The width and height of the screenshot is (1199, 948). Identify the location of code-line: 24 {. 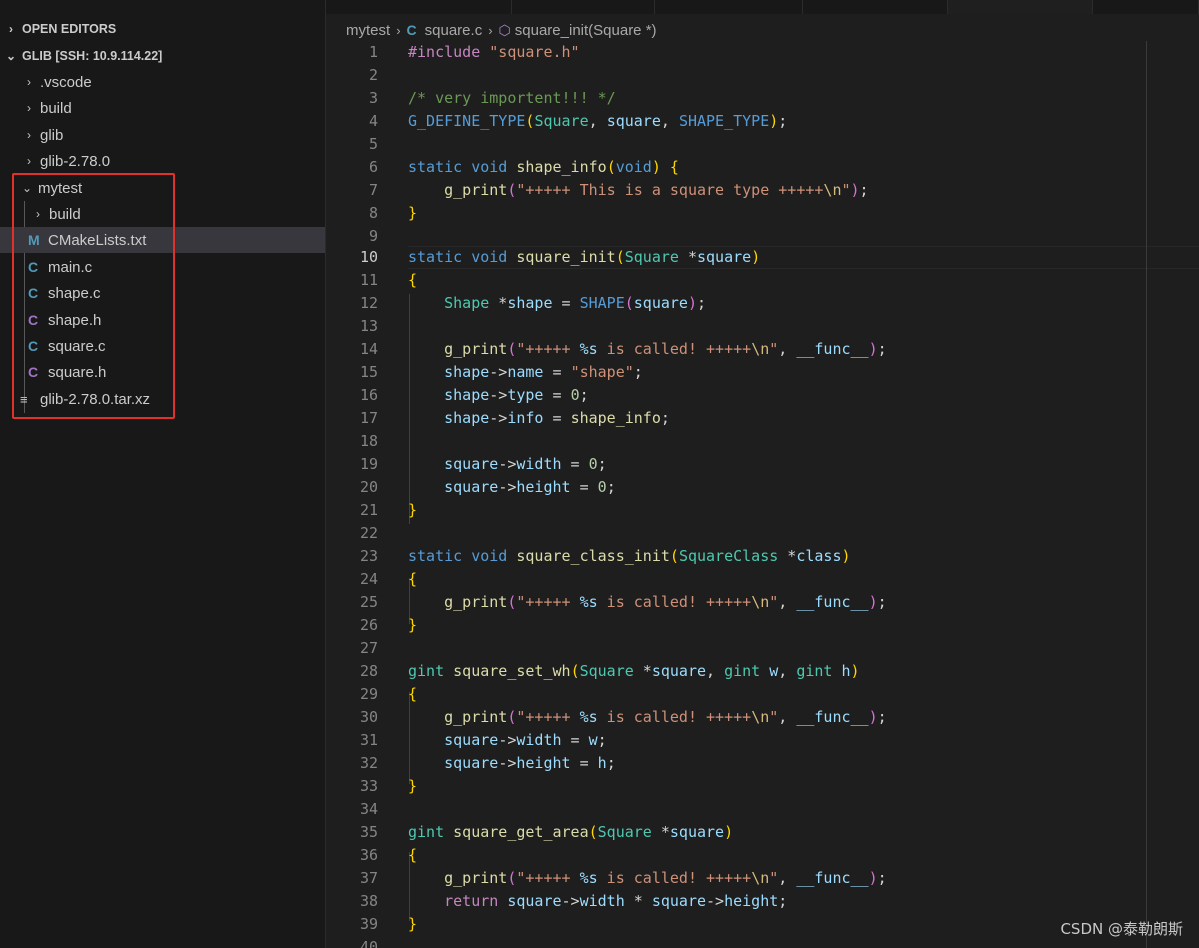
(762, 579).